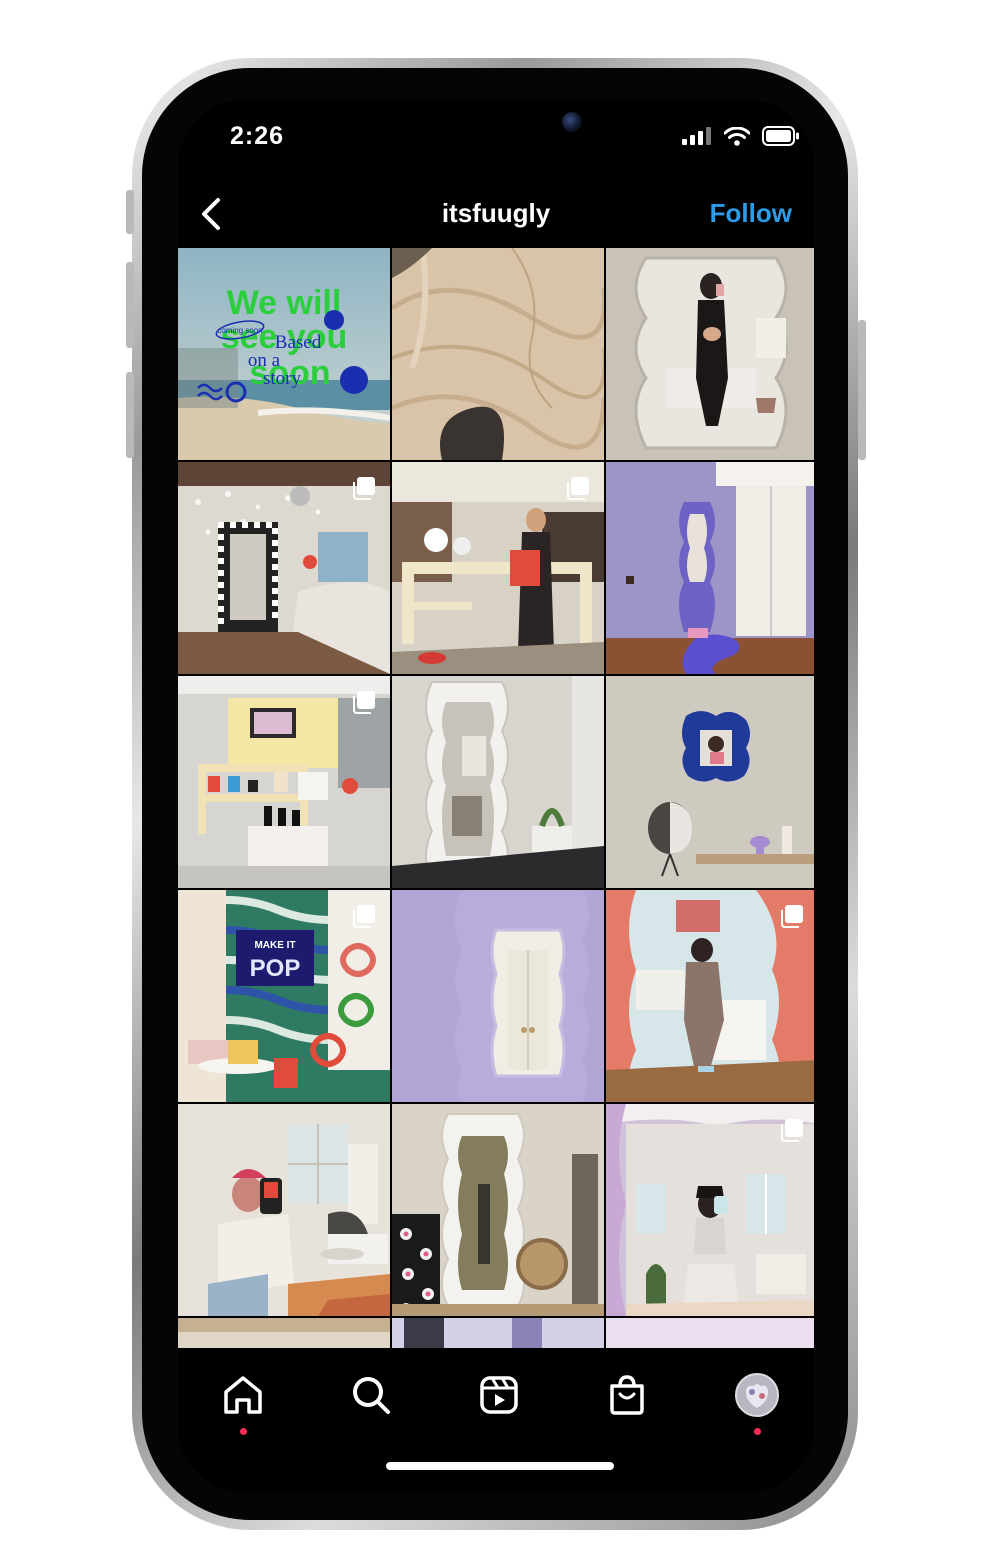  What do you see at coordinates (274, 945) in the screenshot?
I see `popup-sign-line1: MAKE IT` at bounding box center [274, 945].